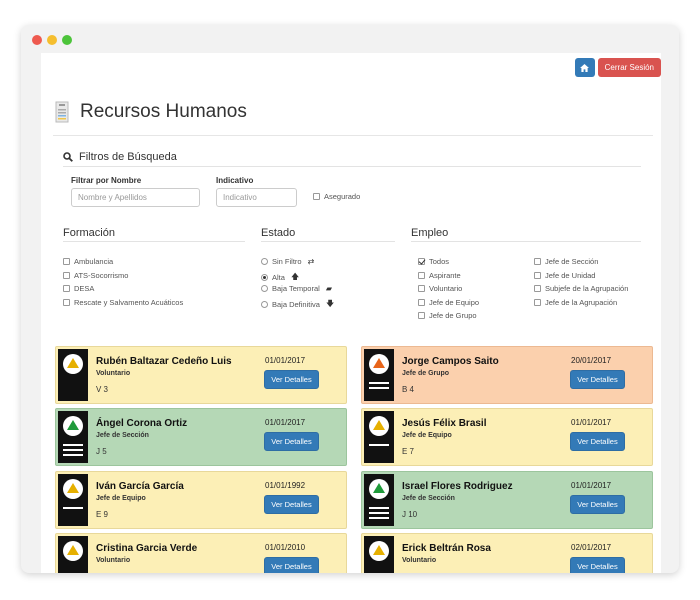 The width and height of the screenshot is (700, 600). I want to click on asegurado-option: Asegurado, so click(336, 196).